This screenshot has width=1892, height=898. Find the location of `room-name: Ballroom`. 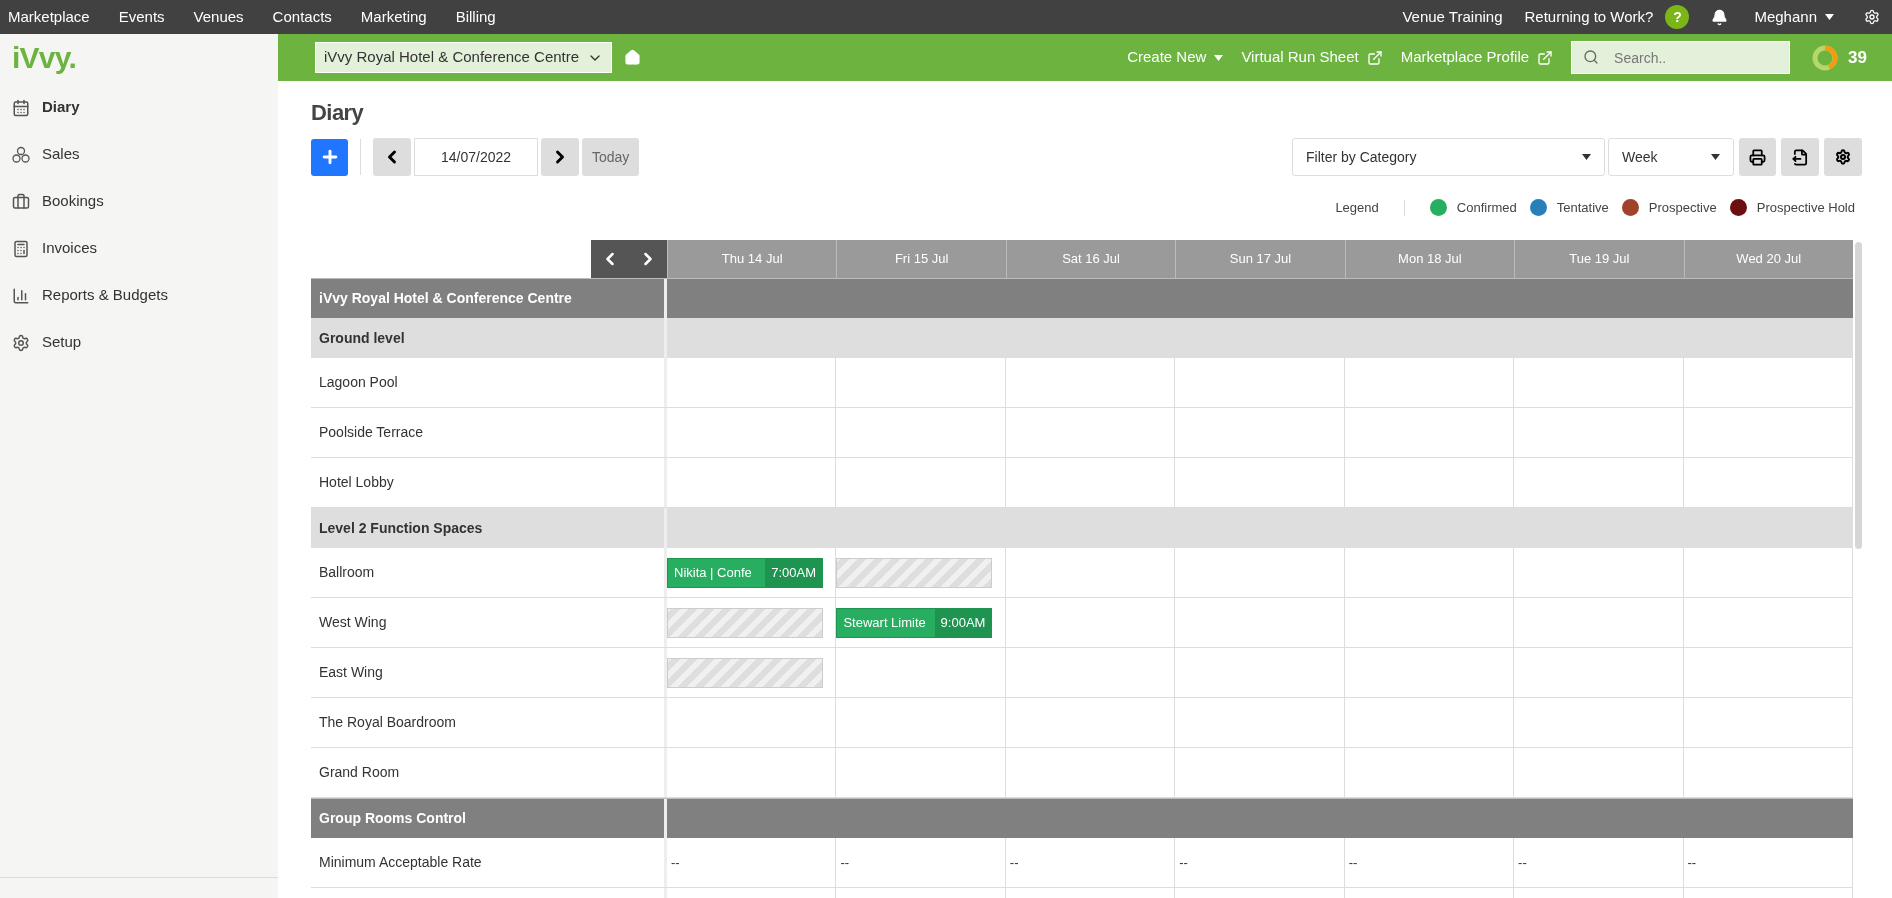

room-name: Ballroom is located at coordinates (347, 572).